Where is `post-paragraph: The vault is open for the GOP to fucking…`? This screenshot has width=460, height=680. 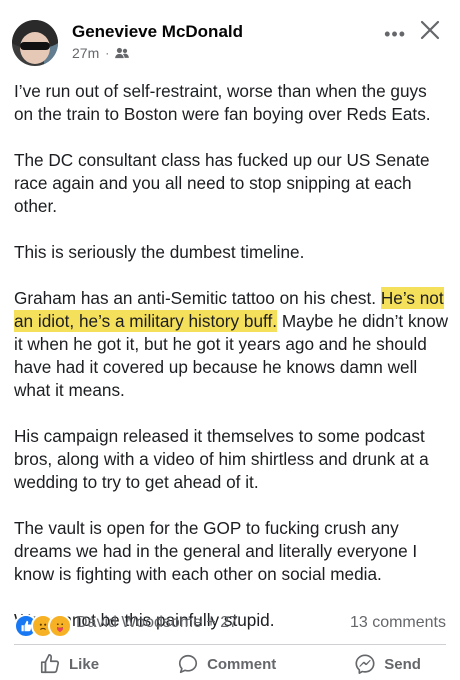 post-paragraph: The vault is open for the GOP to fucking… is located at coordinates (216, 551).